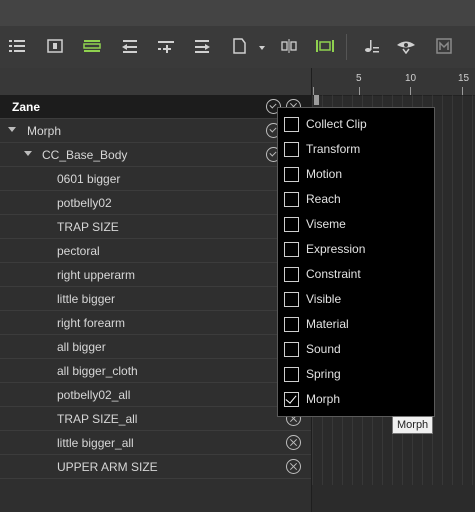 The width and height of the screenshot is (475, 512). I want to click on expand-right-icon, so click(203, 46).